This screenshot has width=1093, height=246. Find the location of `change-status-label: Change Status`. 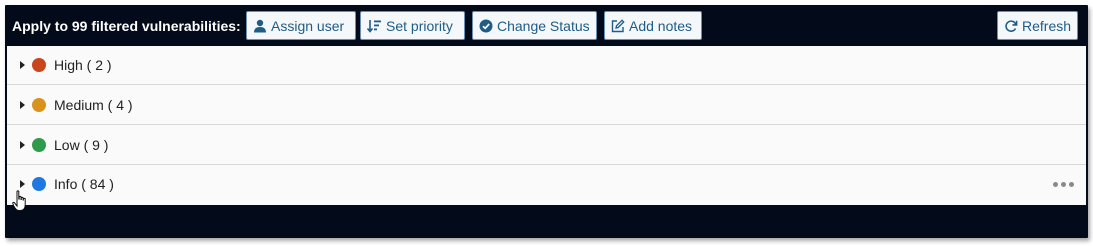

change-status-label: Change Status is located at coordinates (543, 25).